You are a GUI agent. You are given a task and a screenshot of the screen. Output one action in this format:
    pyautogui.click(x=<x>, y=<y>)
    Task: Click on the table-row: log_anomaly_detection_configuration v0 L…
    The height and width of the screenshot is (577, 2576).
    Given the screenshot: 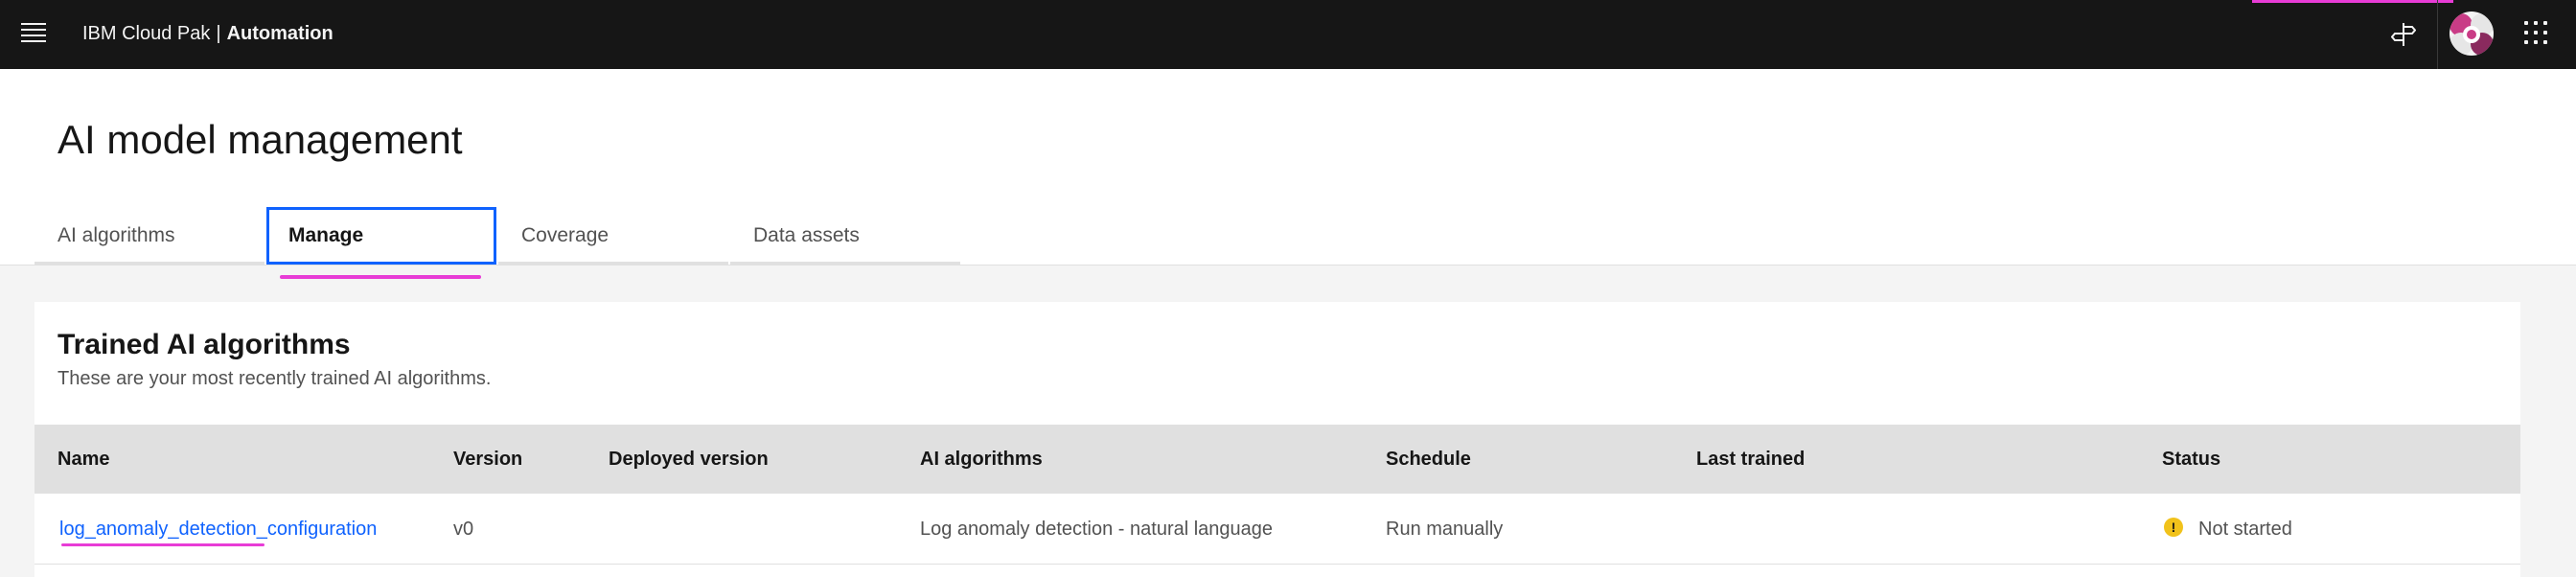 What is the action you would take?
    pyautogui.click(x=1277, y=530)
    